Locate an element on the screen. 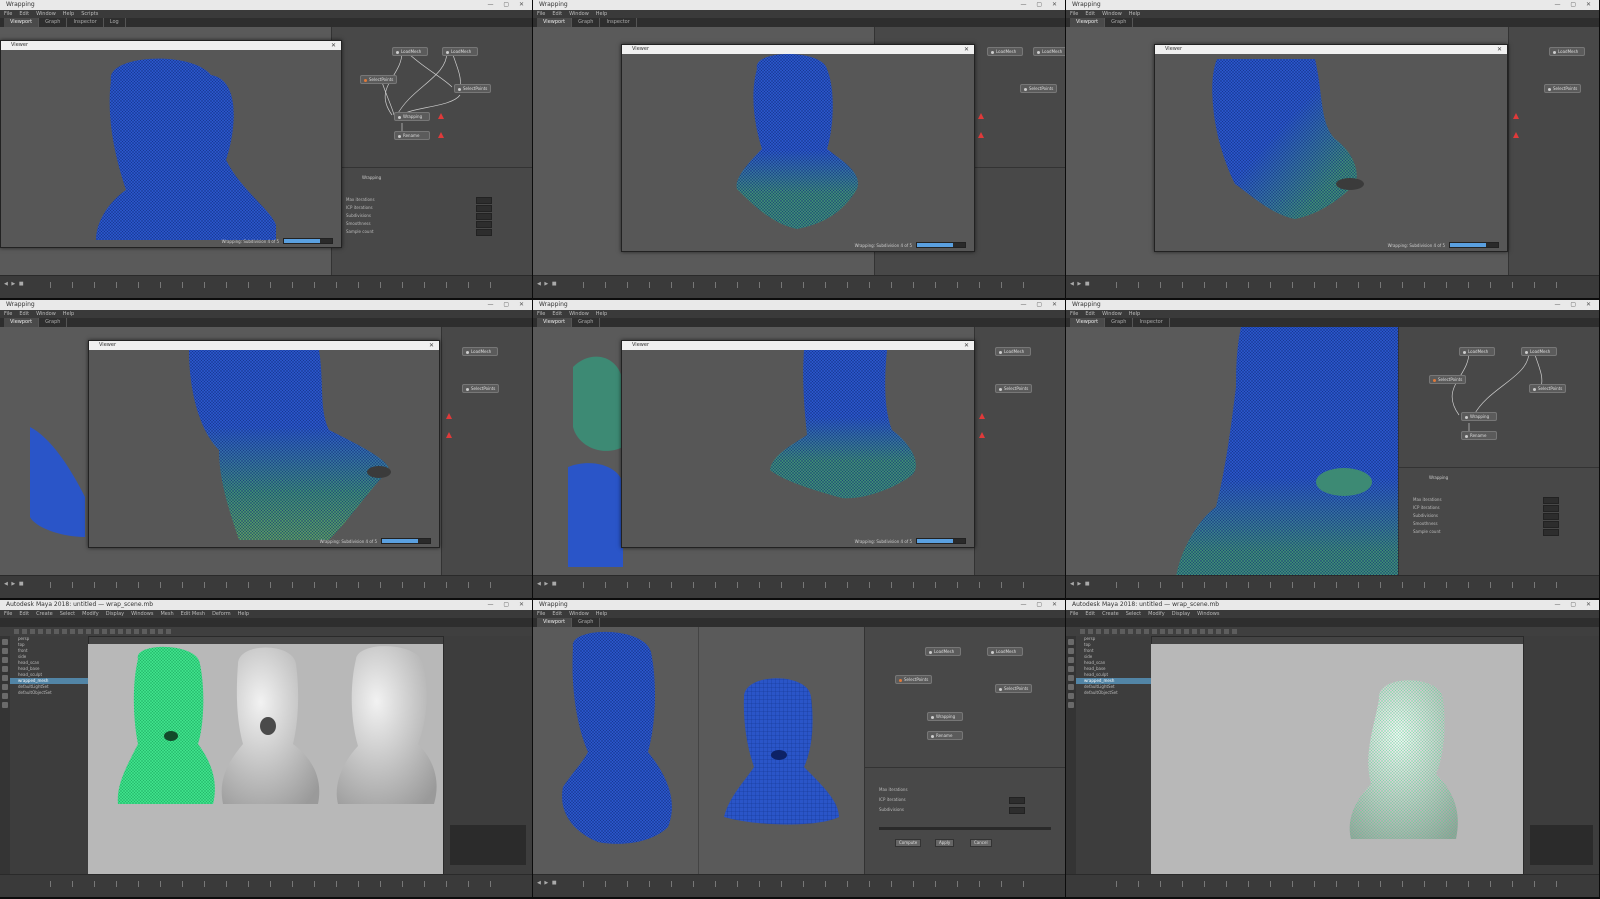 This screenshot has height=899, width=1600. main-viewport is located at coordinates (1232, 451).